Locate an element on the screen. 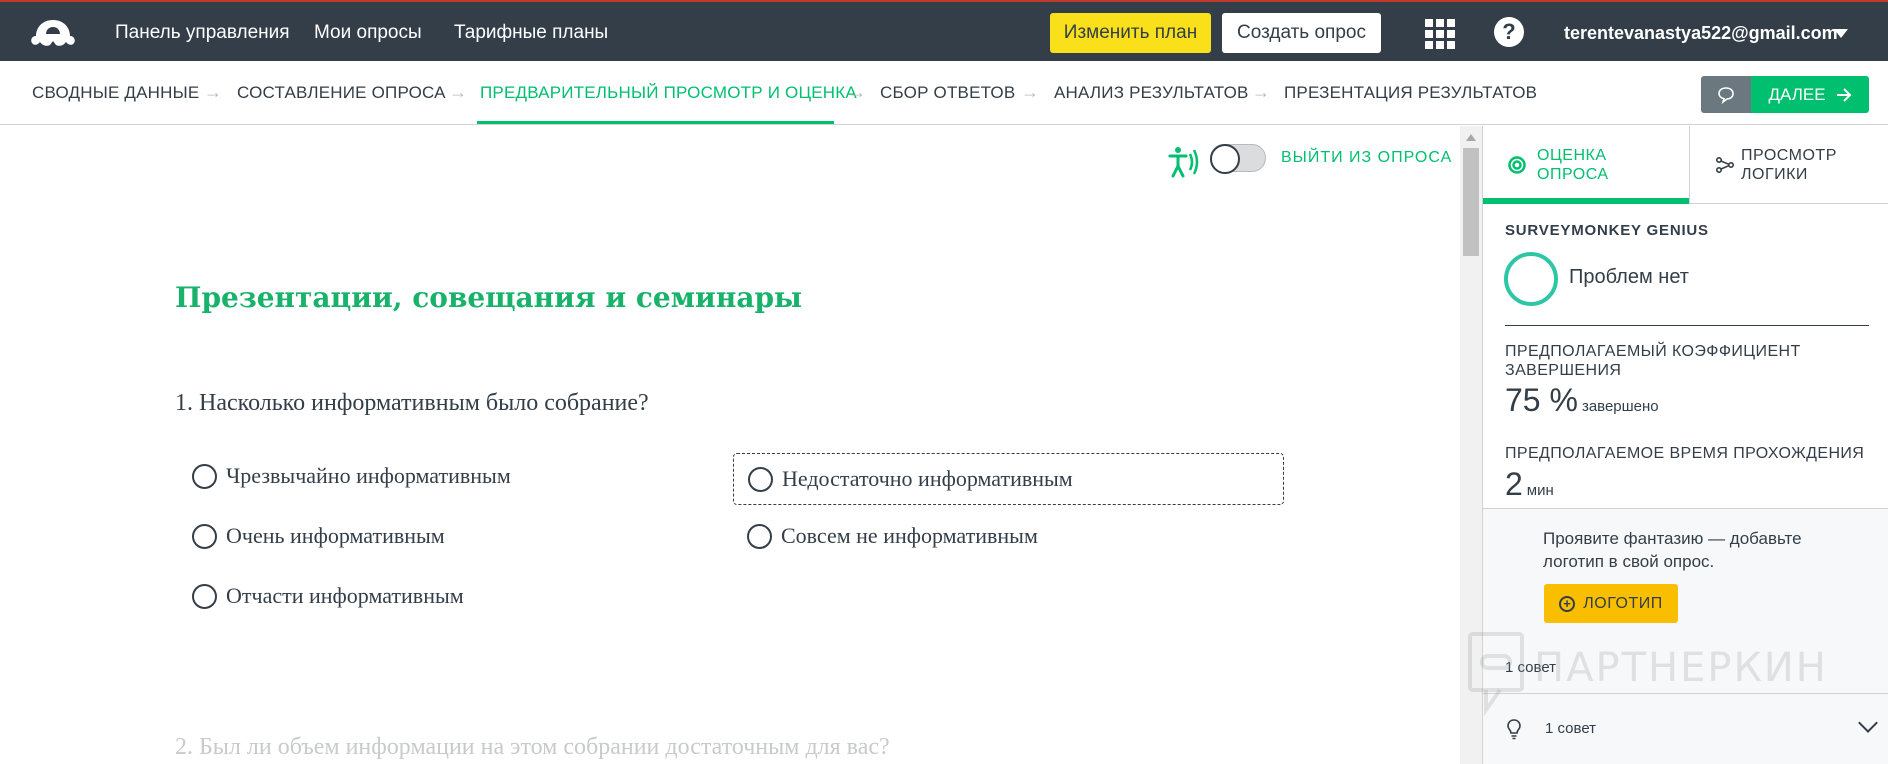 Image resolution: width=1888 pixels, height=764 pixels. completion-time-label: ПРЕДПОЛАГАЕМОЕ ВРЕМЯ ПРОХОЖДЕНИЯ is located at coordinates (1685, 453).